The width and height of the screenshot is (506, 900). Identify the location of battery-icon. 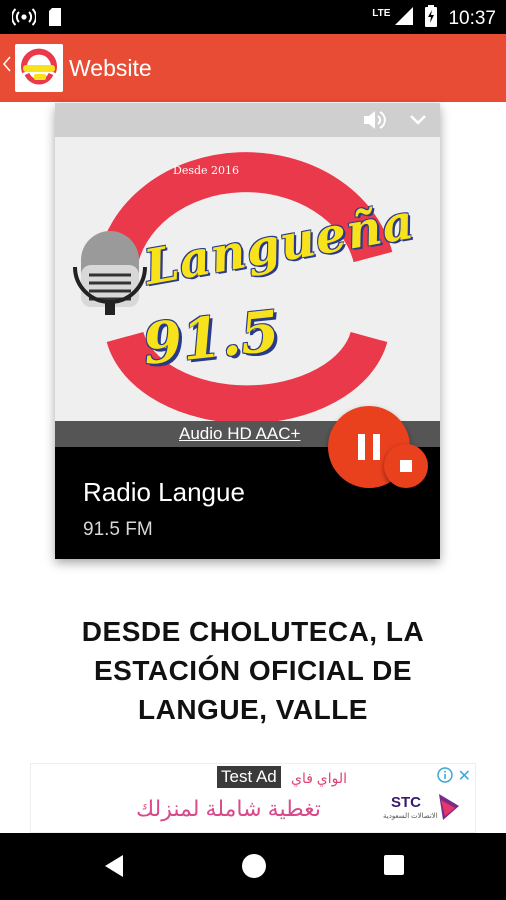
(431, 18).